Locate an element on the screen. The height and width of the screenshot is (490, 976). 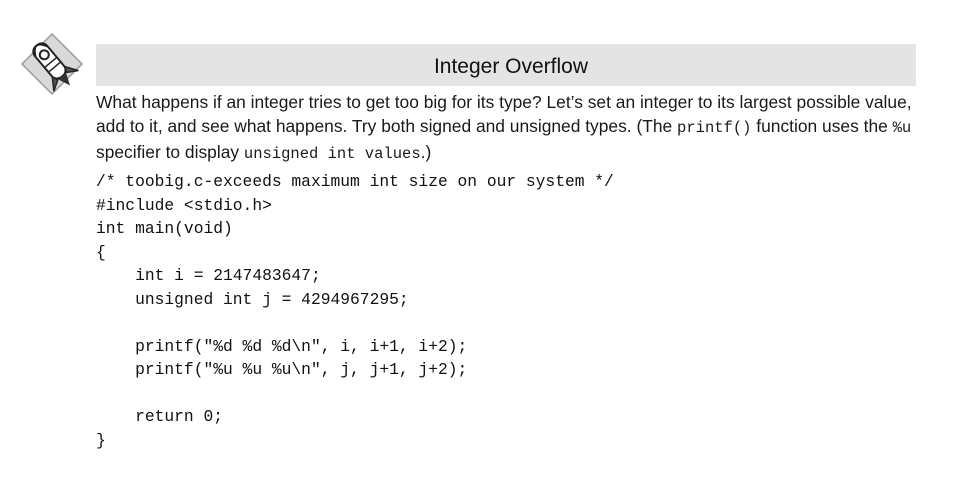
code-line: #include <stdio.h> is located at coordinates (184, 205).